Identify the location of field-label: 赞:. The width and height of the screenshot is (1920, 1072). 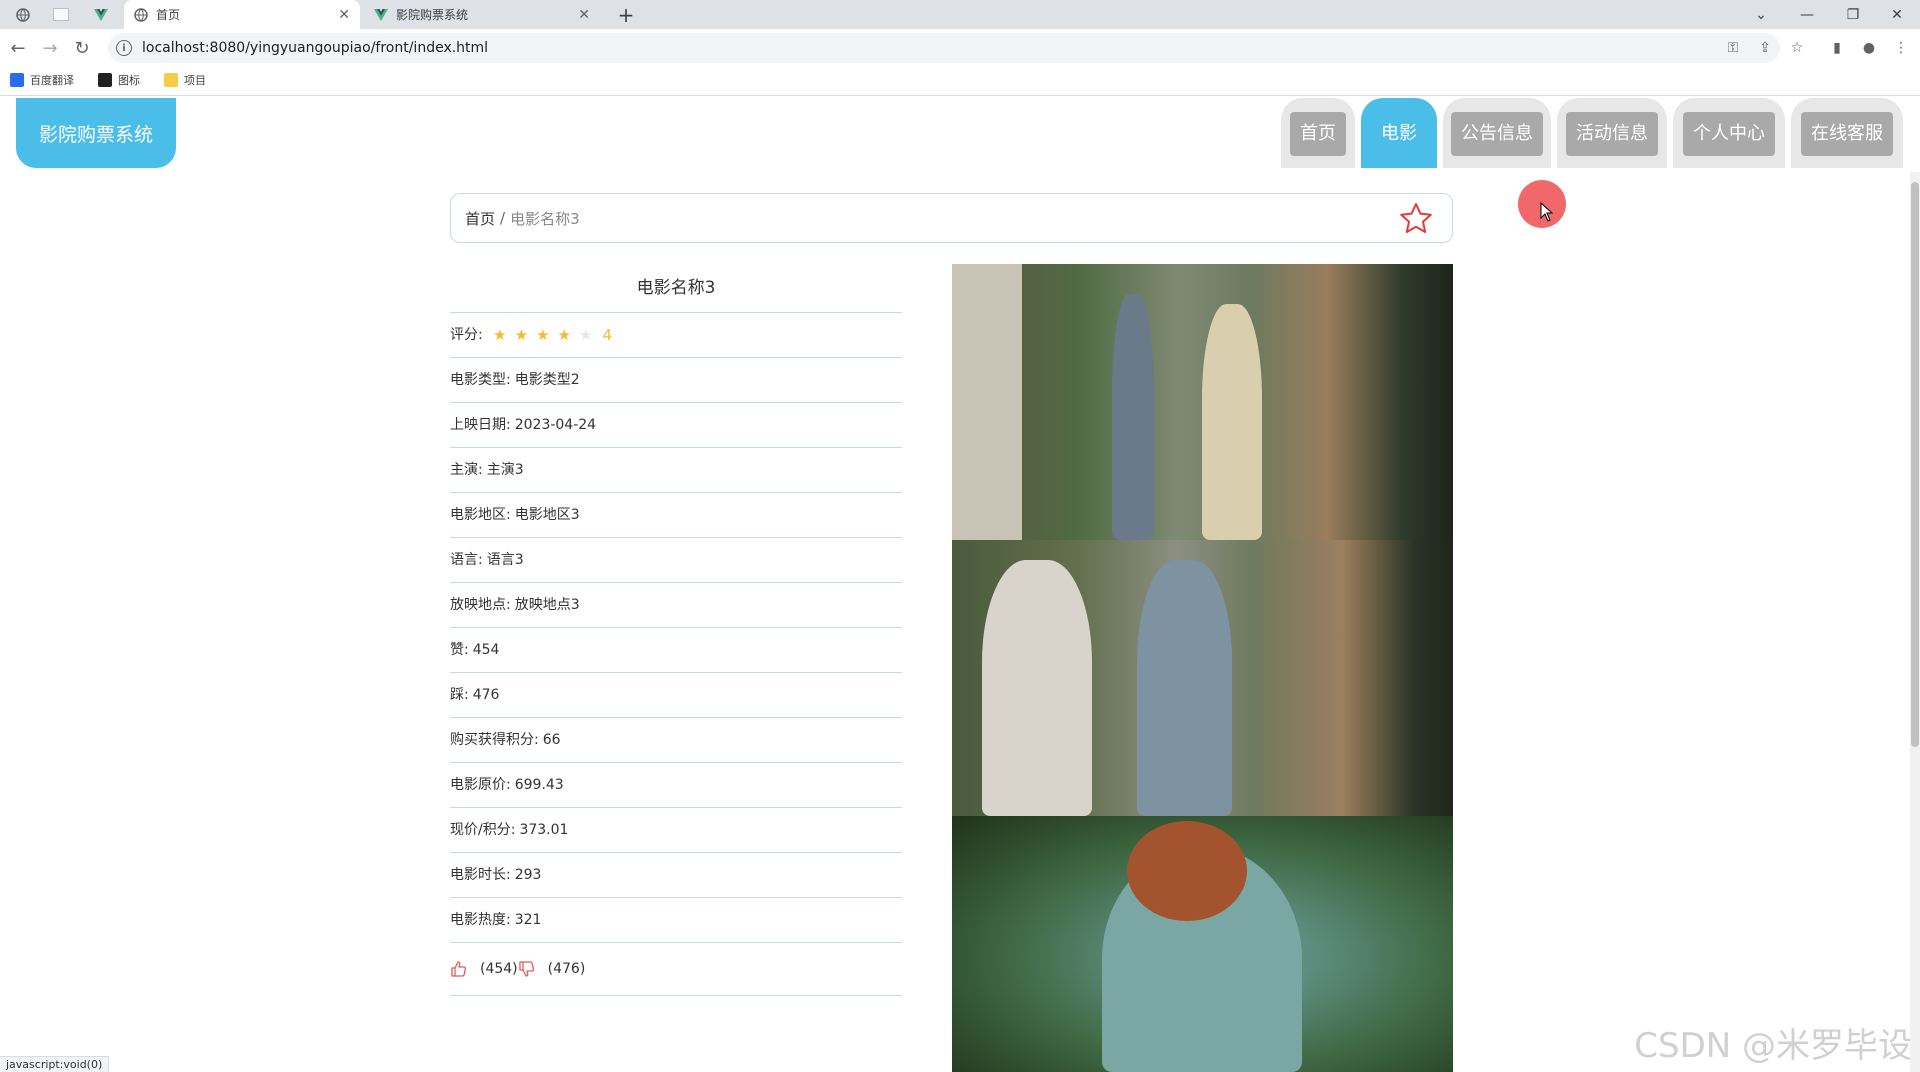
(459, 650).